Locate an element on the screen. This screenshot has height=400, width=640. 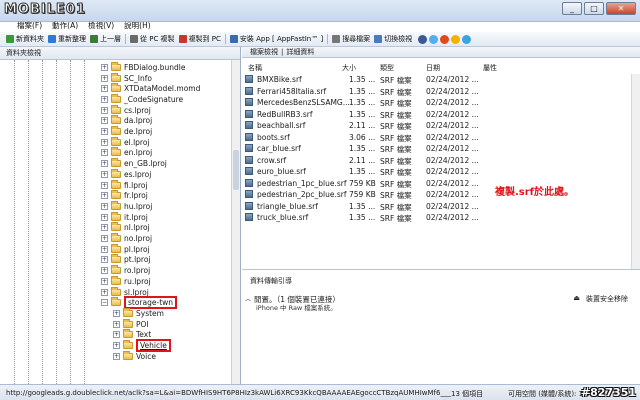
minimize-button: _ is located at coordinates (572, 8).